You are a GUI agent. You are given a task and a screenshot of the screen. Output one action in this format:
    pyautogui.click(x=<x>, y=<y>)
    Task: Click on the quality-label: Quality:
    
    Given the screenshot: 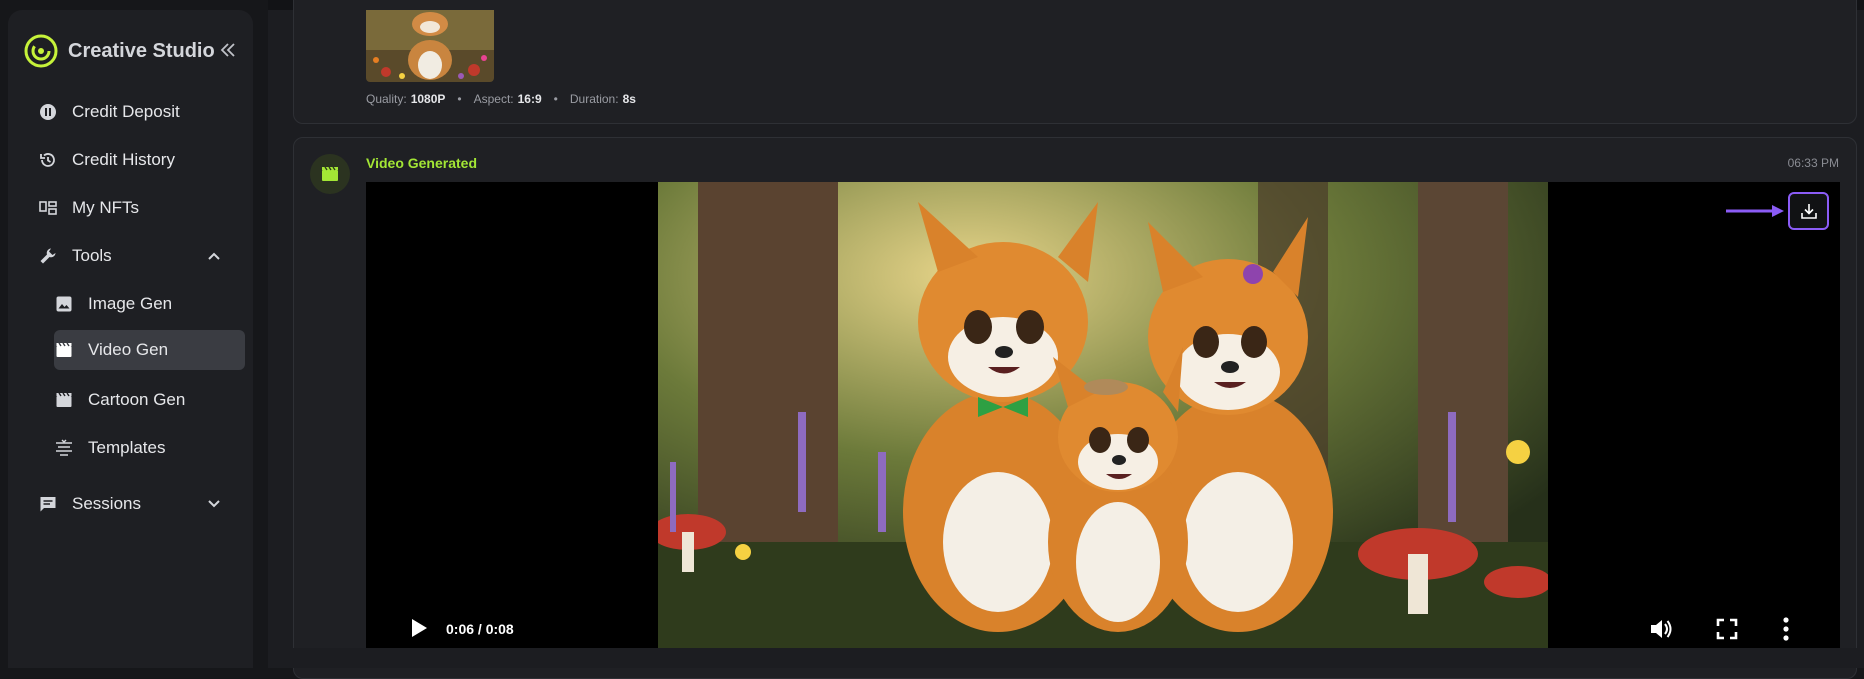 What is the action you would take?
    pyautogui.click(x=386, y=99)
    